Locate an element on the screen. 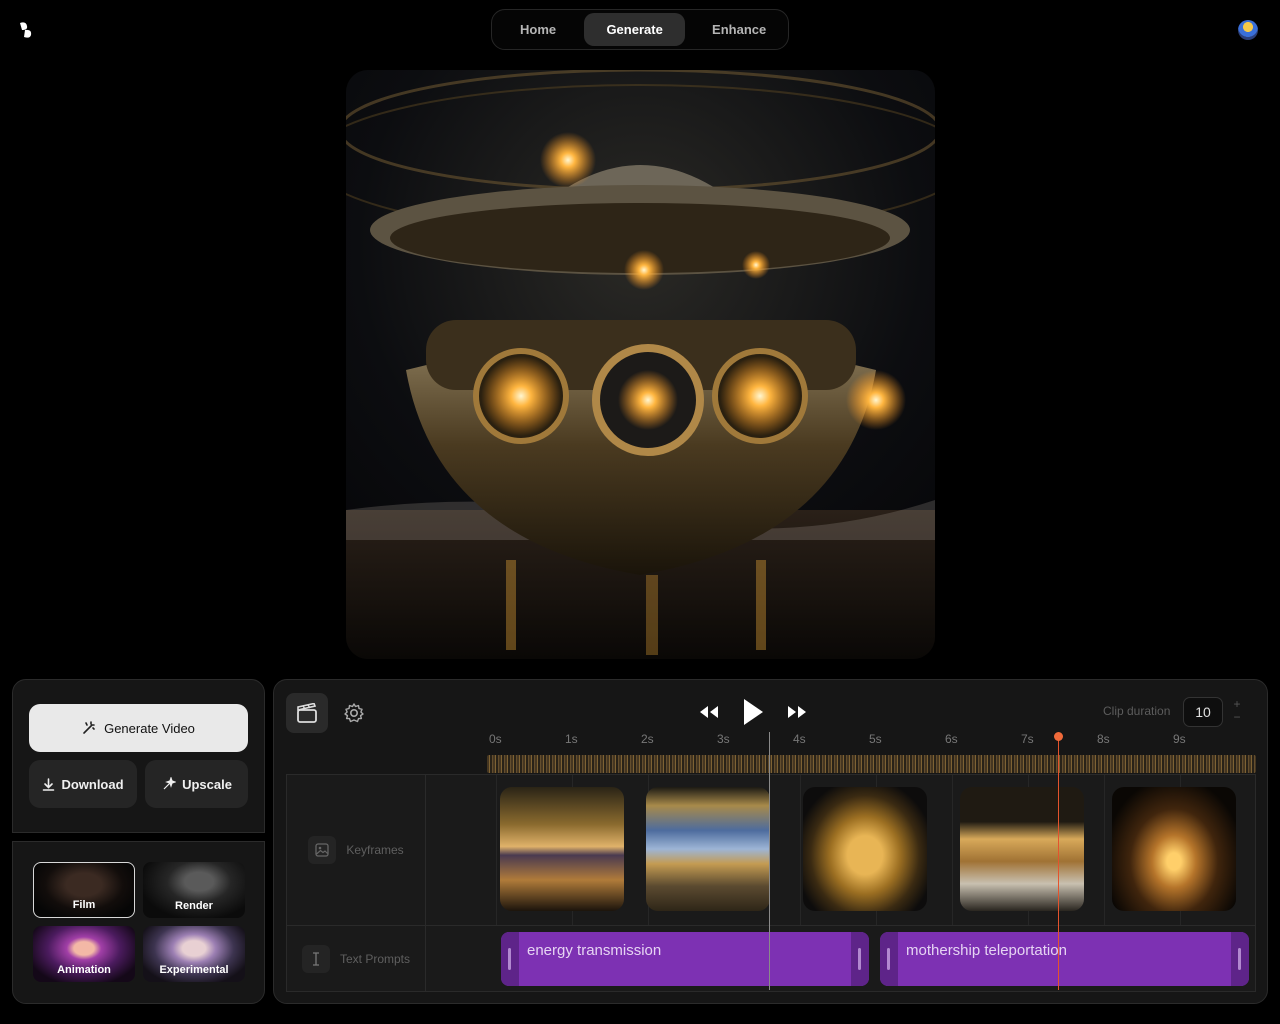  tick-label: 1s is located at coordinates (571, 739).